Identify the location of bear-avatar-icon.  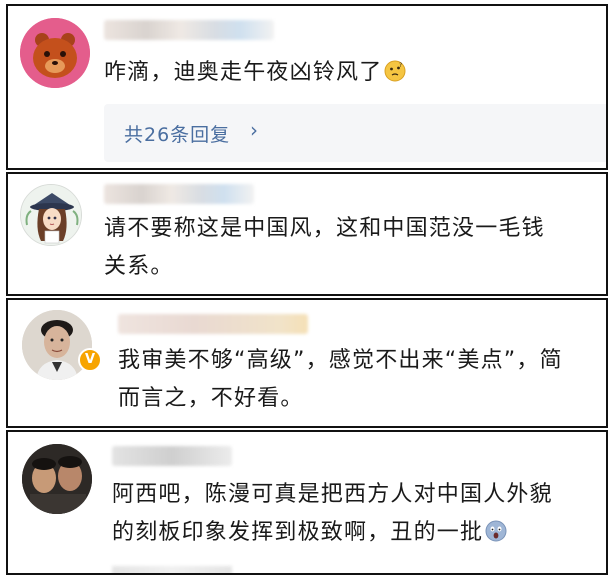
(55, 53).